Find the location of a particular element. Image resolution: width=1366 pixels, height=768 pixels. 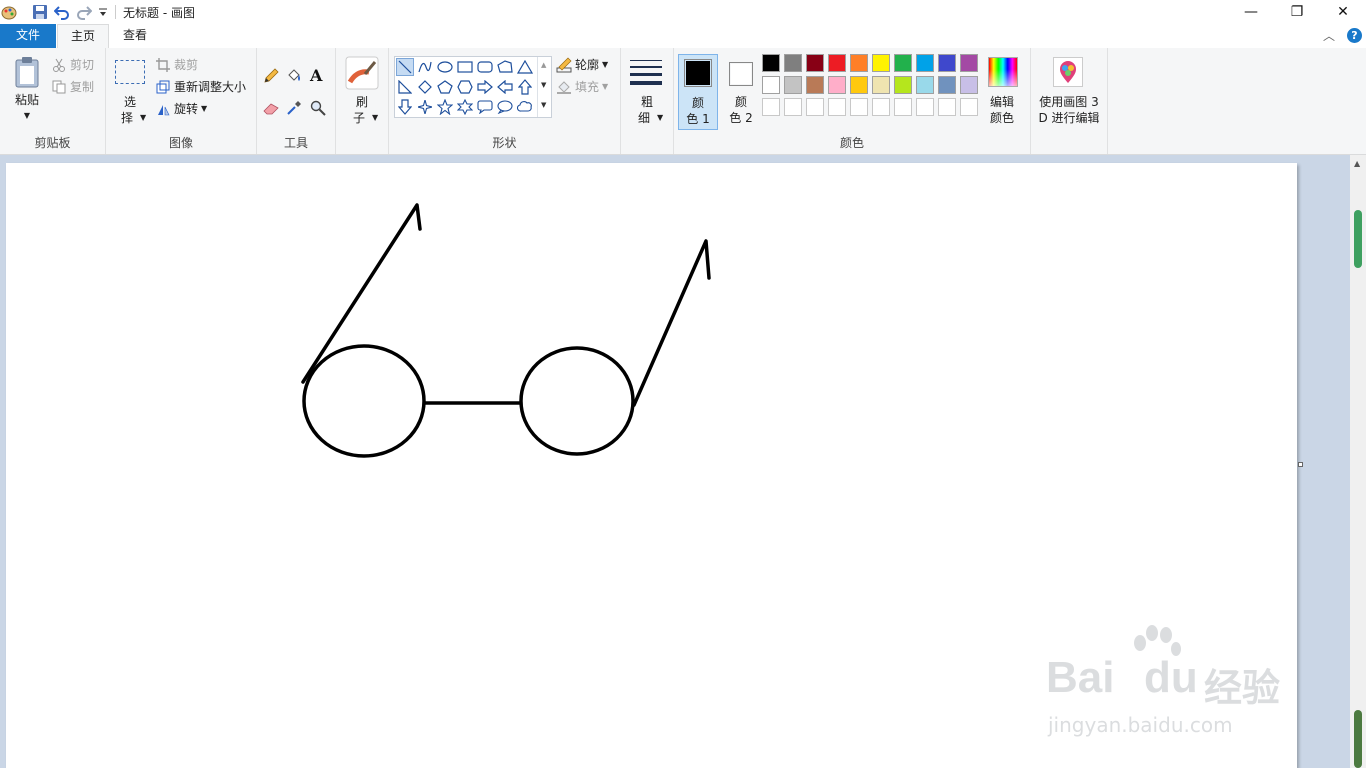

outline-button: 轮廓 ▼ is located at coordinates (582, 64).